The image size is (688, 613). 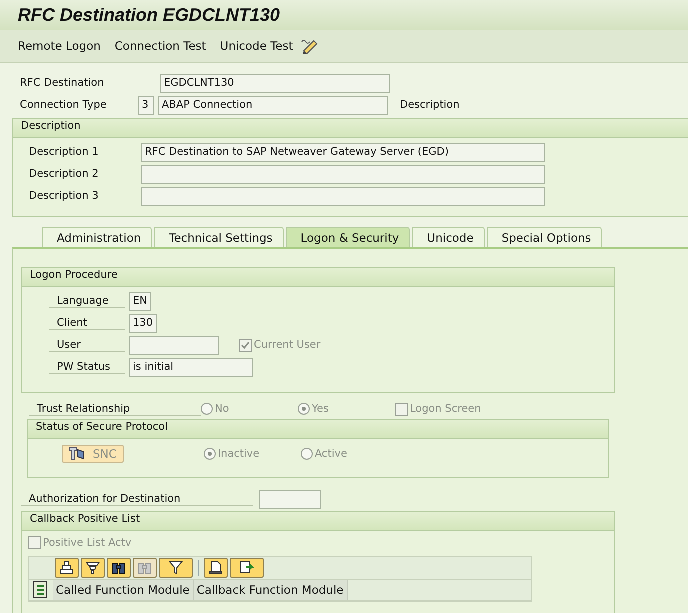 I want to click on tab: Special Options, so click(x=544, y=237).